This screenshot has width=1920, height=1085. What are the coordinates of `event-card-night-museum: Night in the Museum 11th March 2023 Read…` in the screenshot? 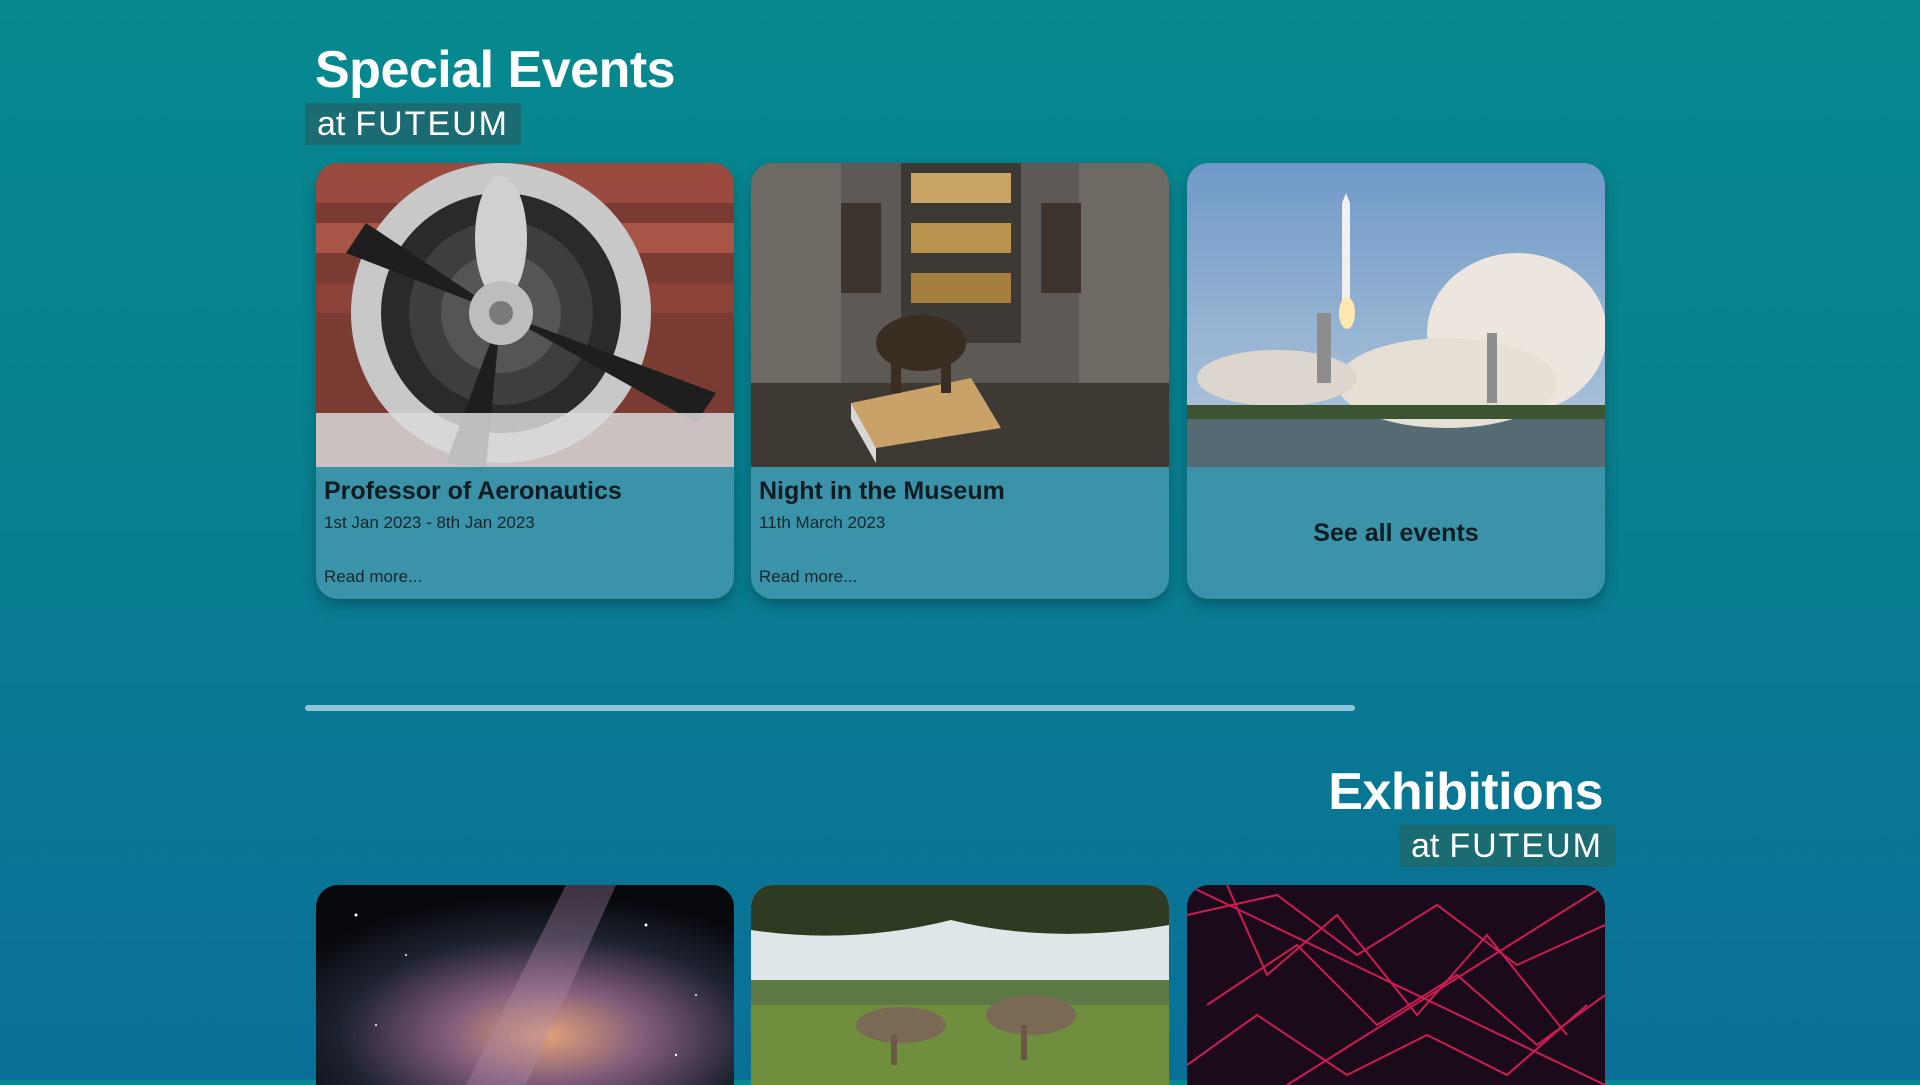 It's located at (960, 381).